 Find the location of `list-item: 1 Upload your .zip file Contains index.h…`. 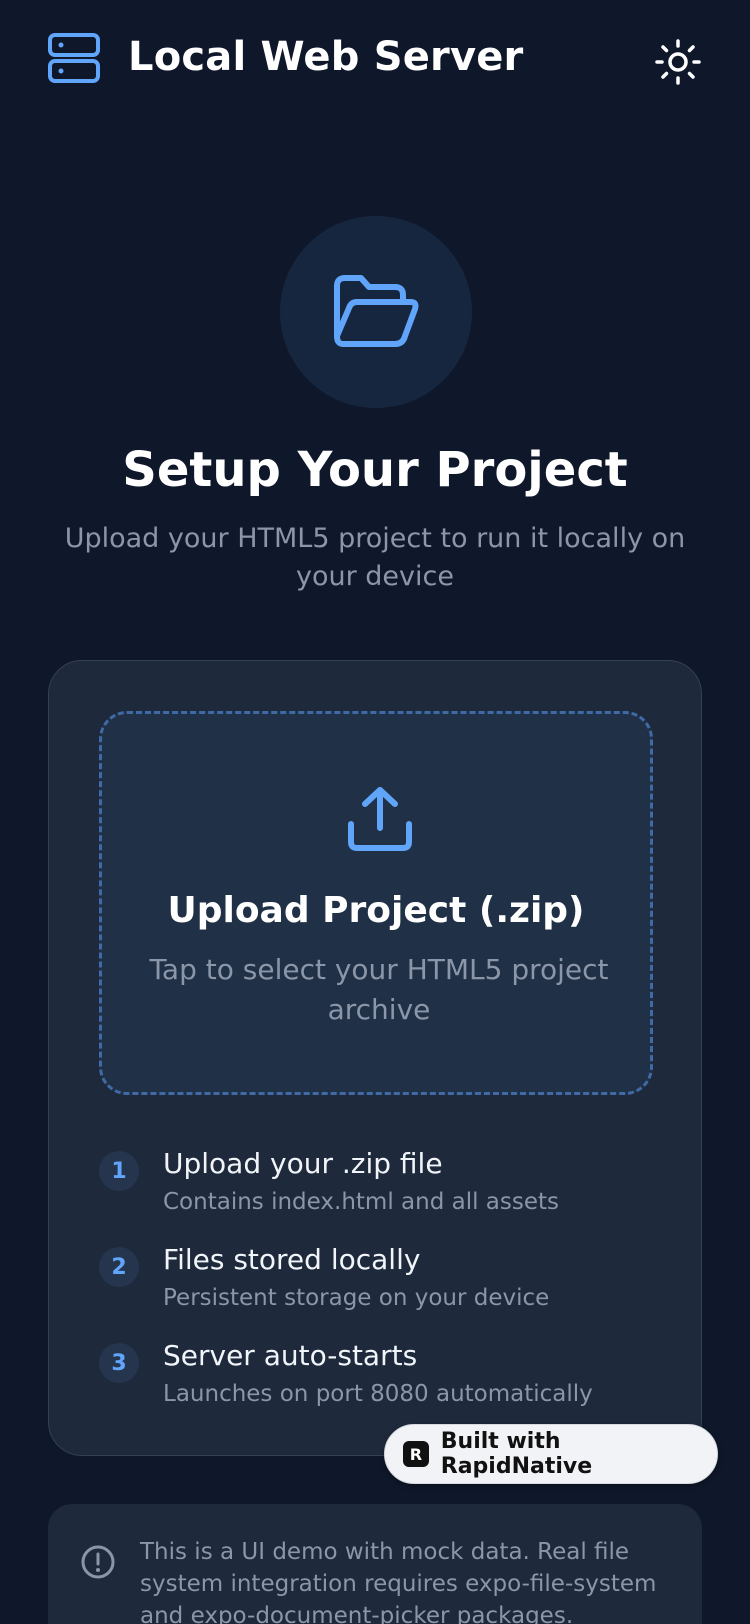

list-item: 1 Upload your .zip file Contains index.h… is located at coordinates (379, 1195).